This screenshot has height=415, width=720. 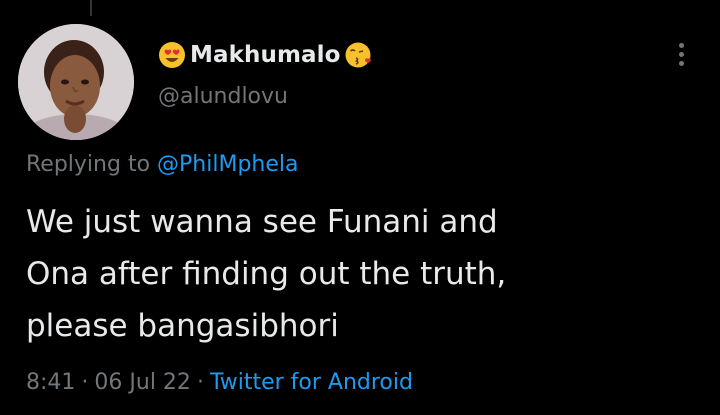 I want to click on tweet-source-link: Twitter for Android, so click(x=311, y=382).